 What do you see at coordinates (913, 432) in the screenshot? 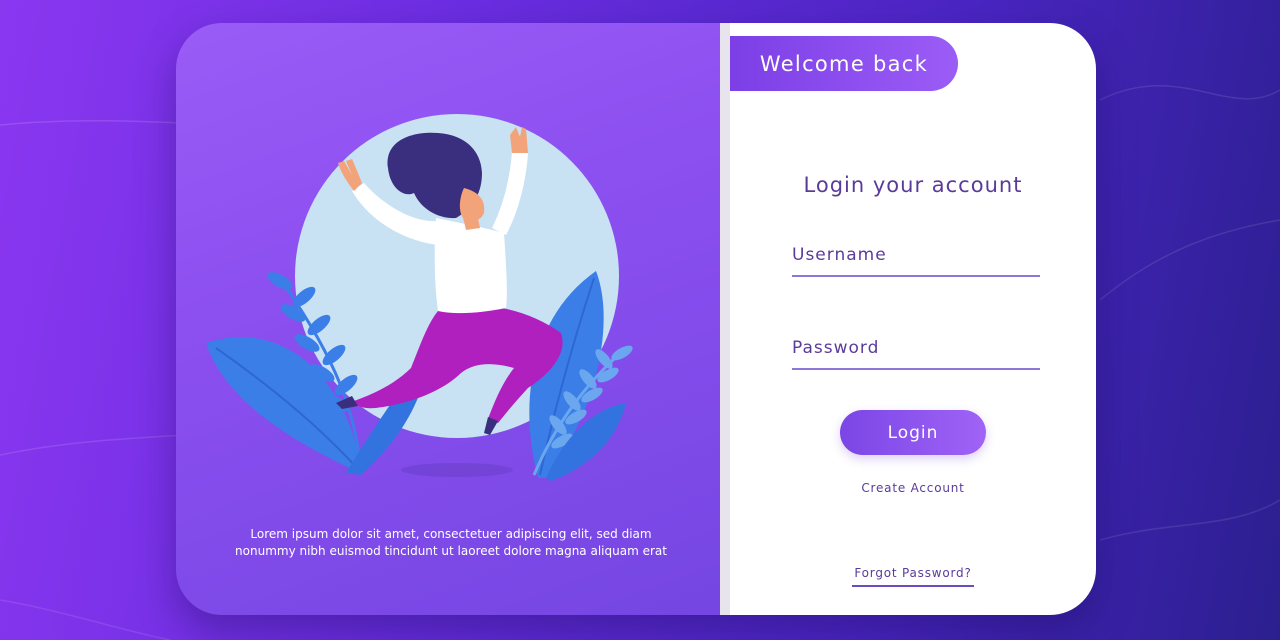
I see `login-button: Login` at bounding box center [913, 432].